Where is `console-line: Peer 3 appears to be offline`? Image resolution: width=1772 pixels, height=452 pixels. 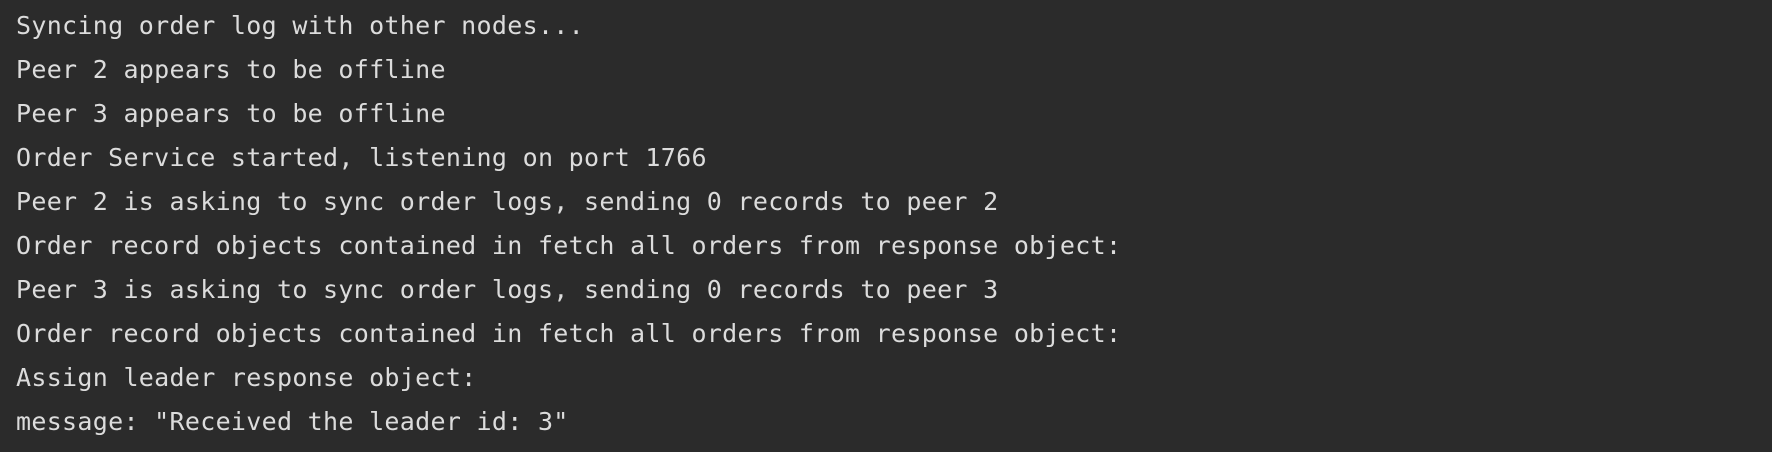
console-line: Peer 3 appears to be offline is located at coordinates (231, 113).